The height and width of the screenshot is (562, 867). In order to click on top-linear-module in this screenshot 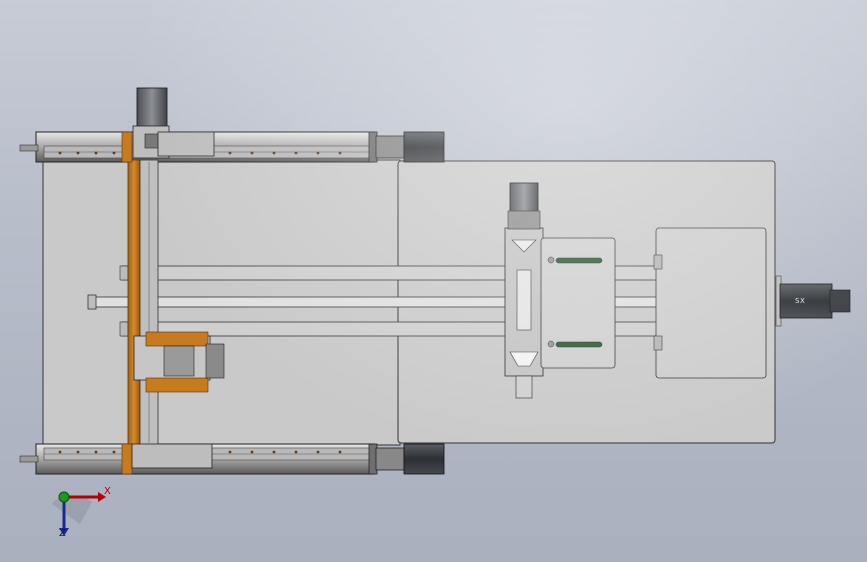, I will do `click(232, 147)`.